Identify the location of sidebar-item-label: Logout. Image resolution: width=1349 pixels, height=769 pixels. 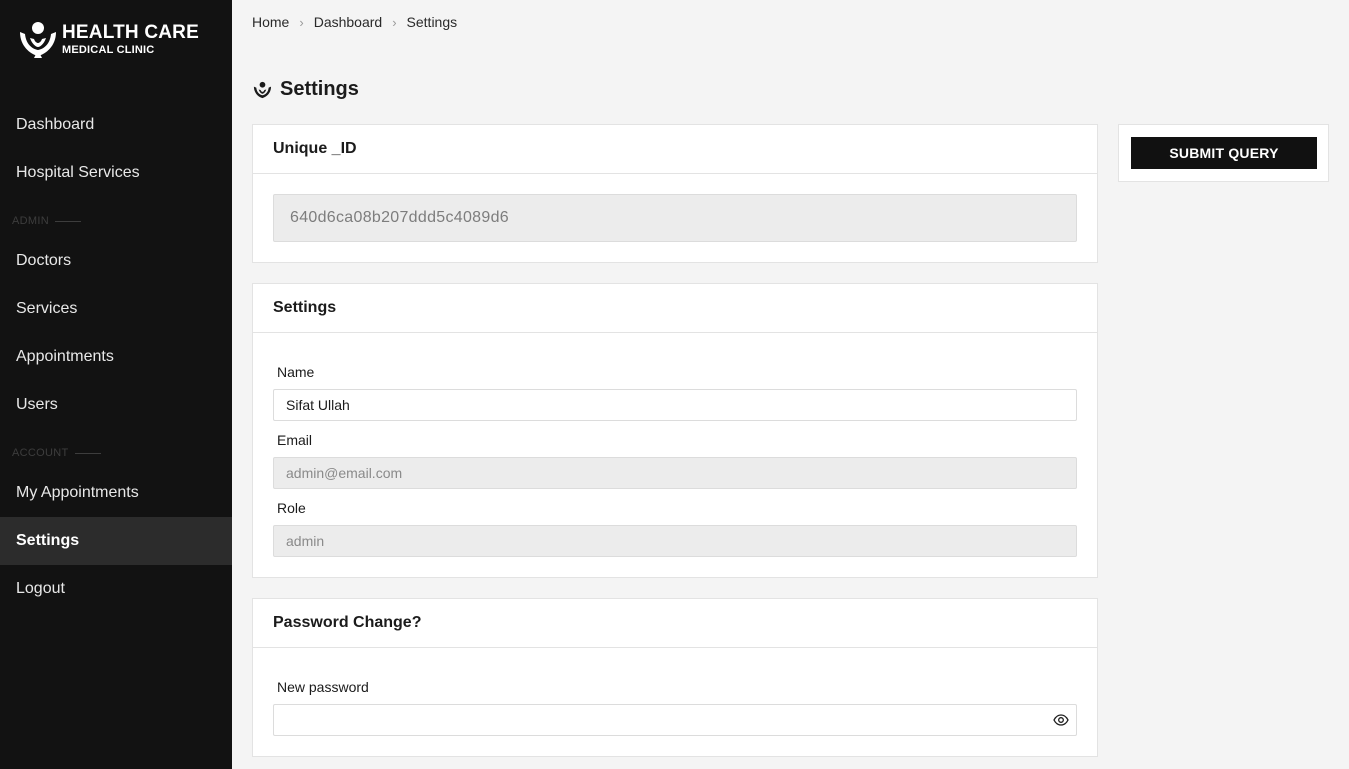
(40, 588).